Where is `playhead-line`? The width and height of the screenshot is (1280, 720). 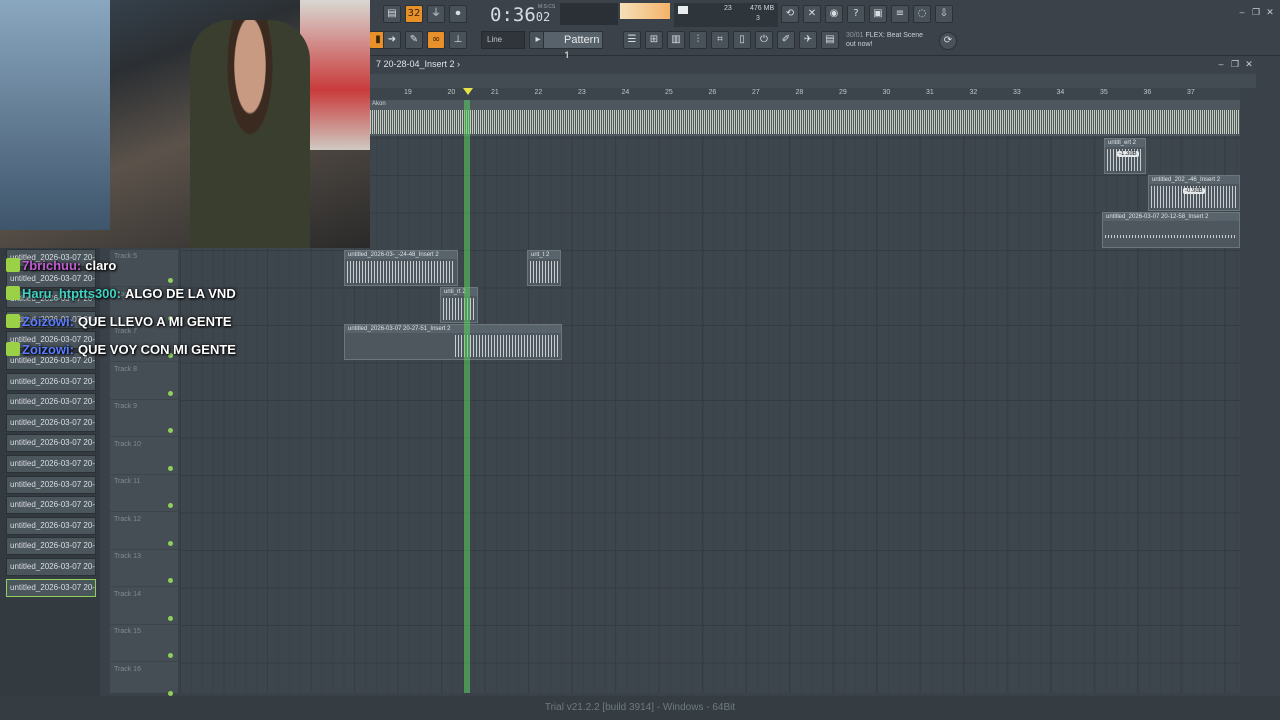
playhead-line is located at coordinates (467, 396).